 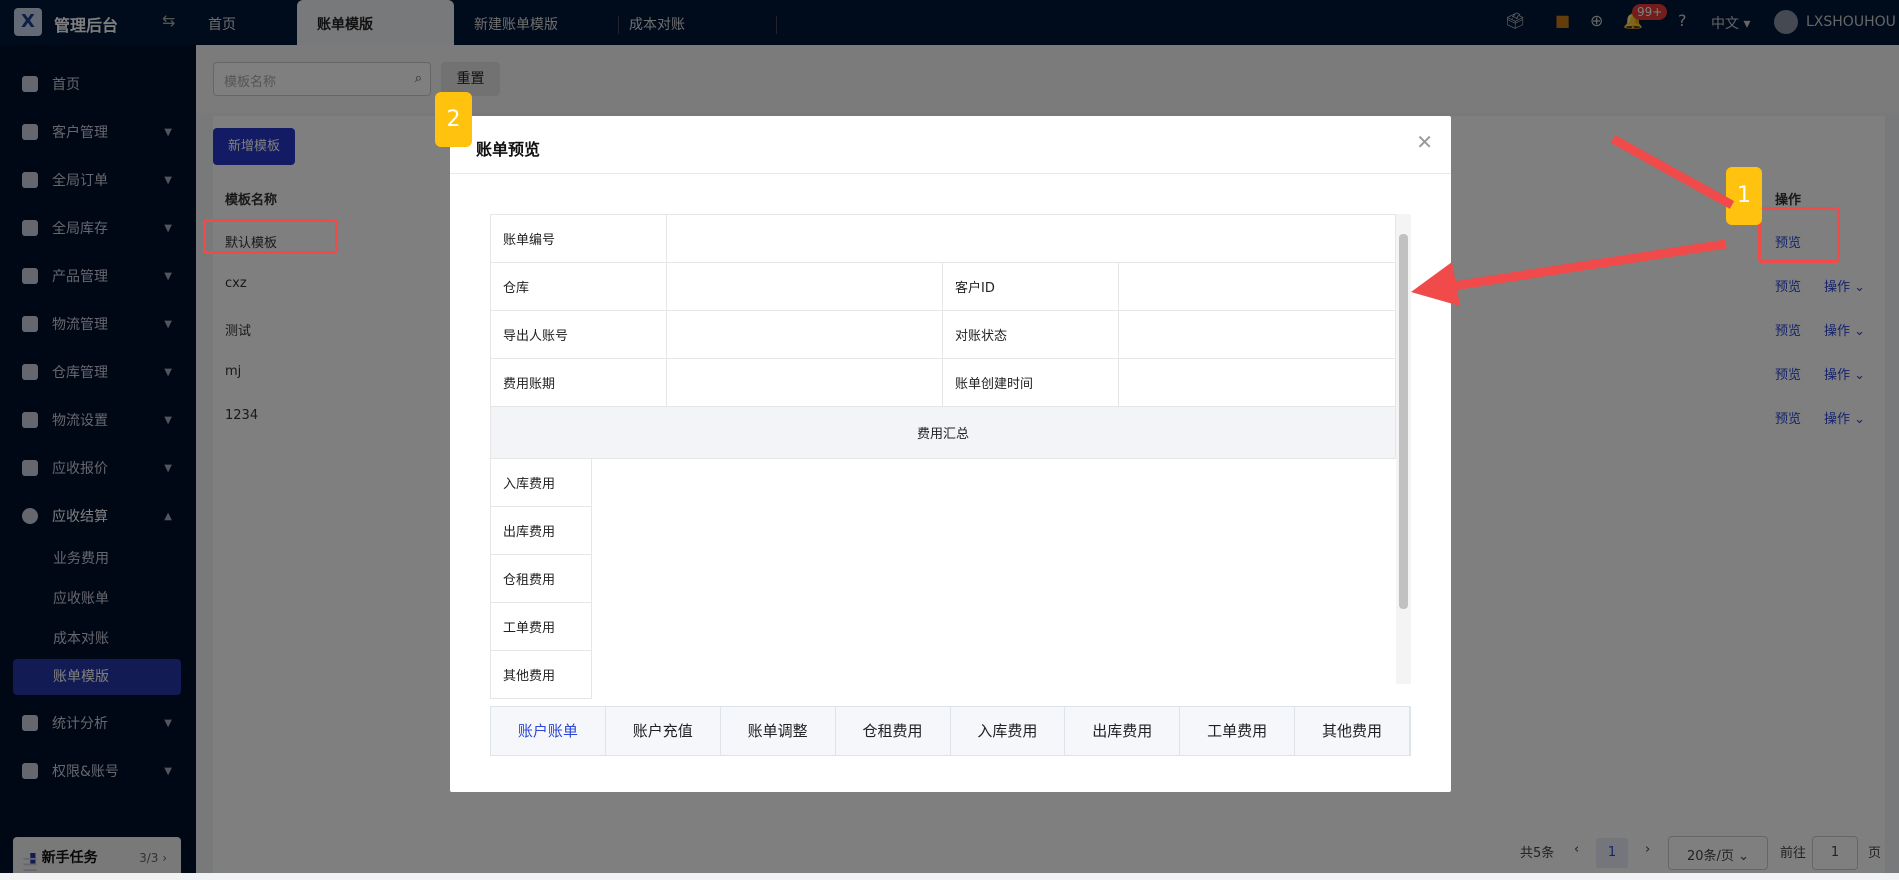 I want to click on annotation-arrows, so click(x=1573, y=220).